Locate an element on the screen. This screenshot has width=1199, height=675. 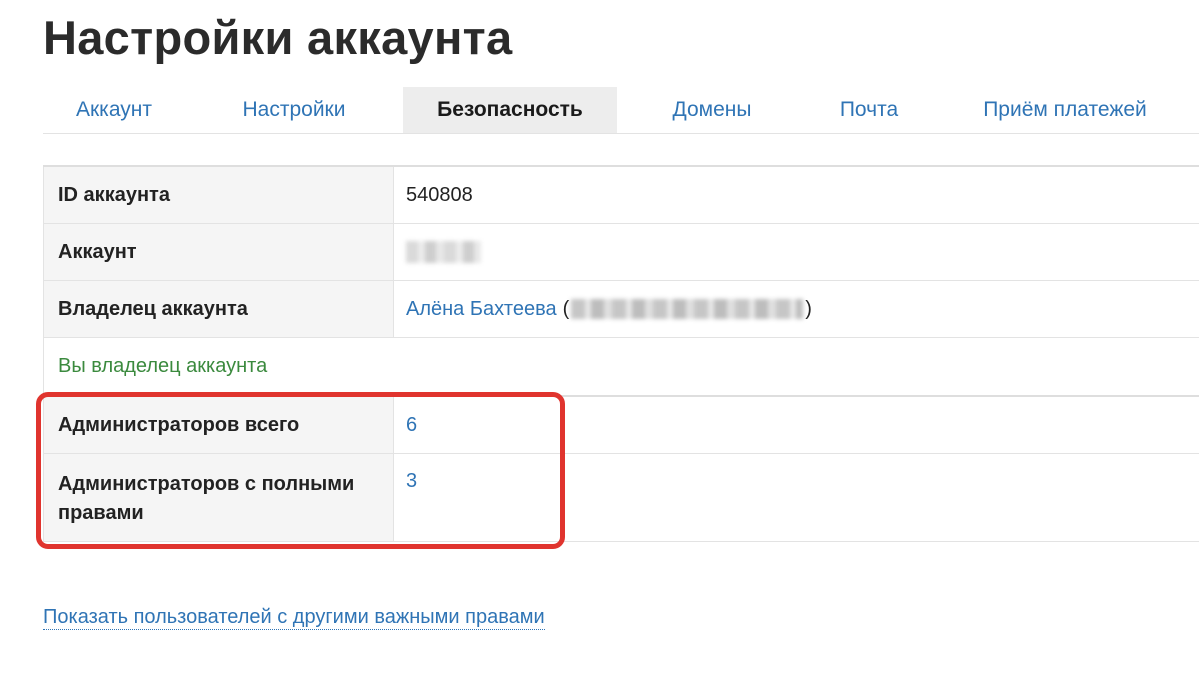
account-id-row: ID аккаунта 540808 is located at coordinates (621, 195).